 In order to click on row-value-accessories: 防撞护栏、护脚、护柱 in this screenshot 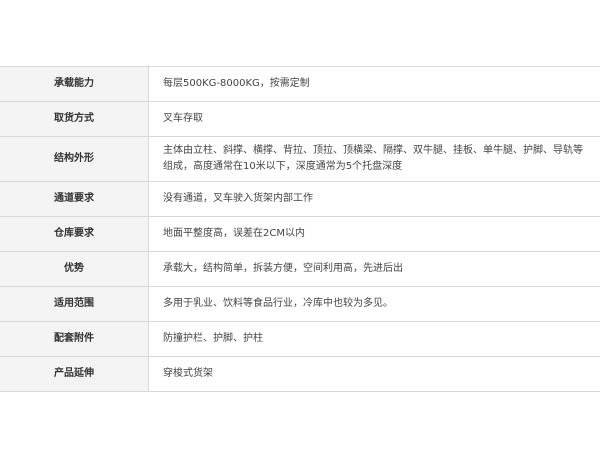, I will do `click(374, 339)`.